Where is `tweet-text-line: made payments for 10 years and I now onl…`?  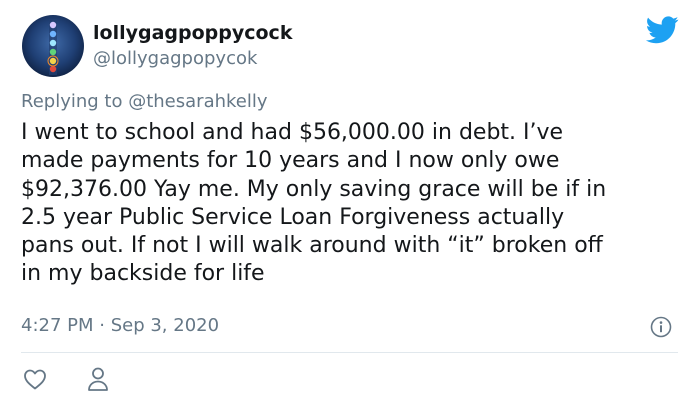 tweet-text-line: made payments for 10 years and I now onl… is located at coordinates (290, 161).